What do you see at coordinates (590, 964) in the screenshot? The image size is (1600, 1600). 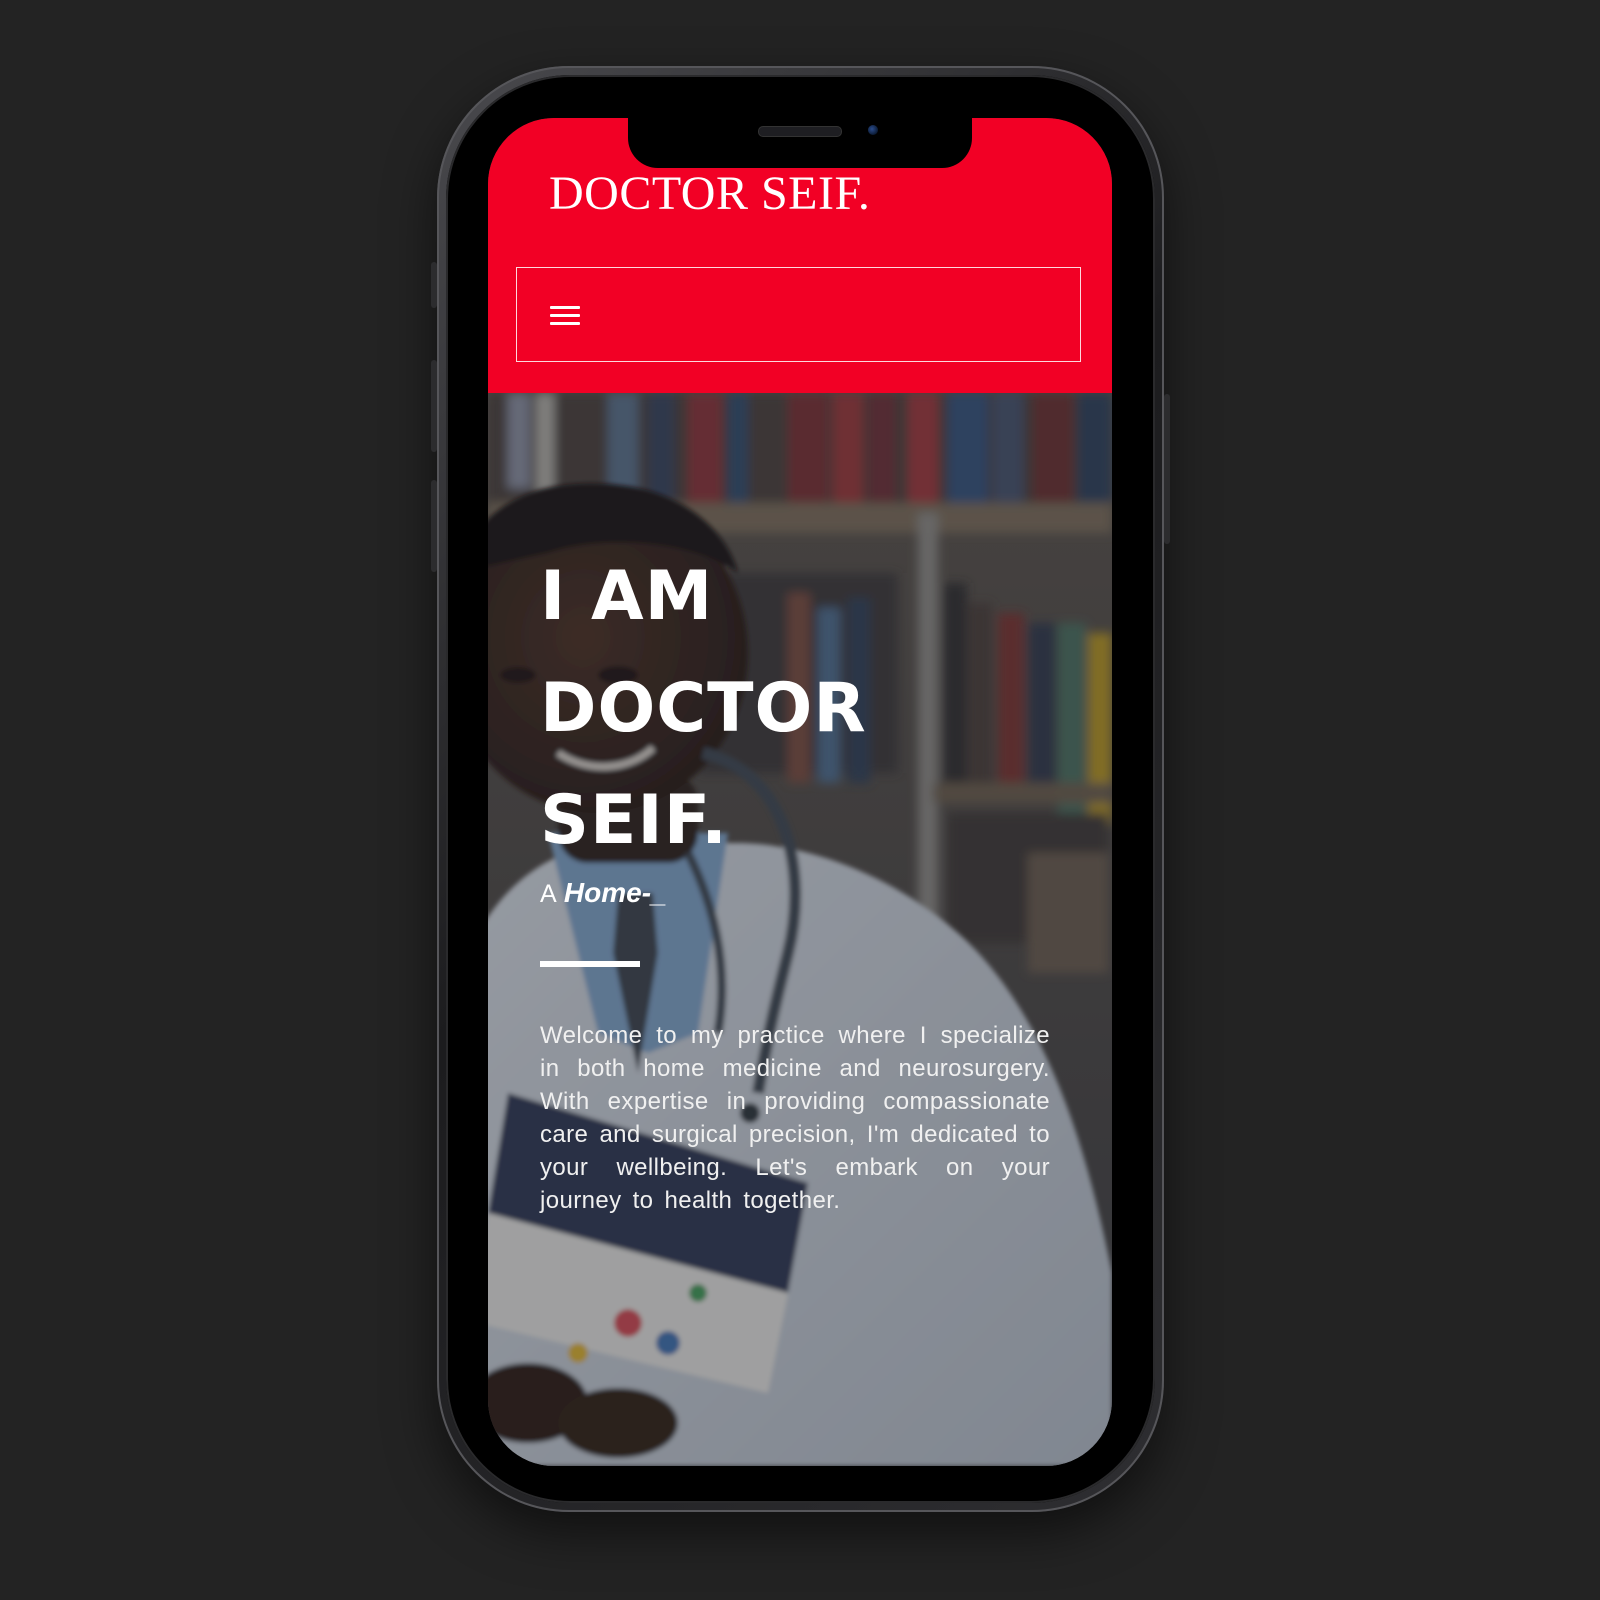 I see `hero-divider` at bounding box center [590, 964].